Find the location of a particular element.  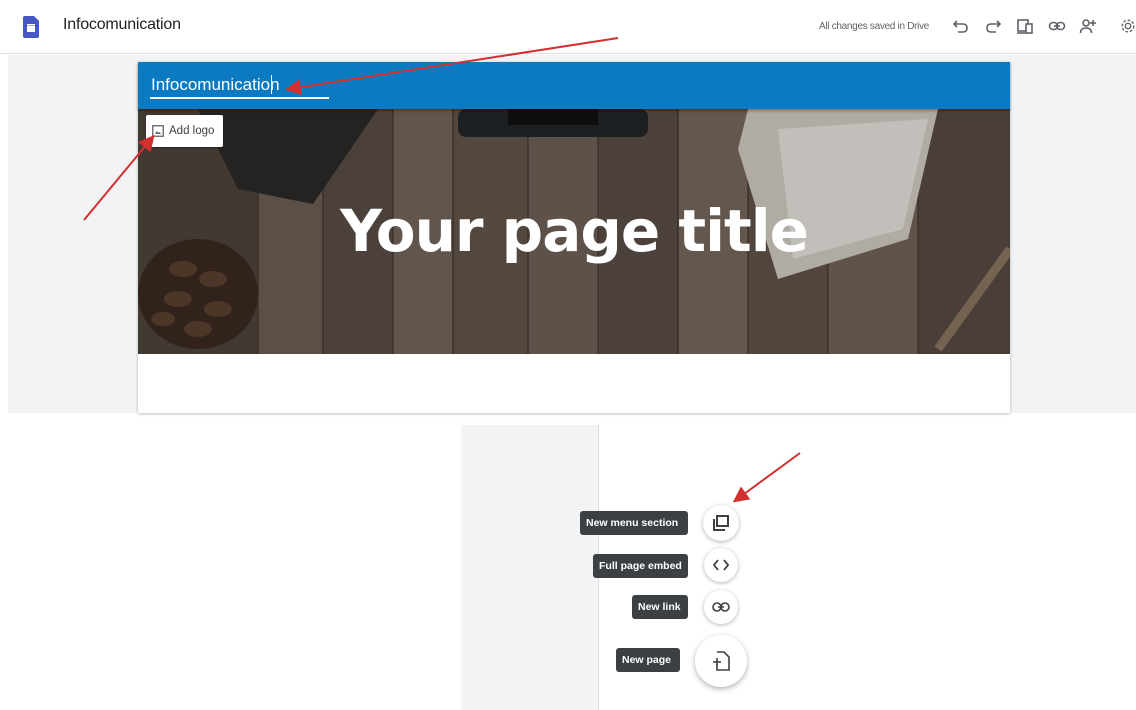

menu-section-icon is located at coordinates (721, 523).